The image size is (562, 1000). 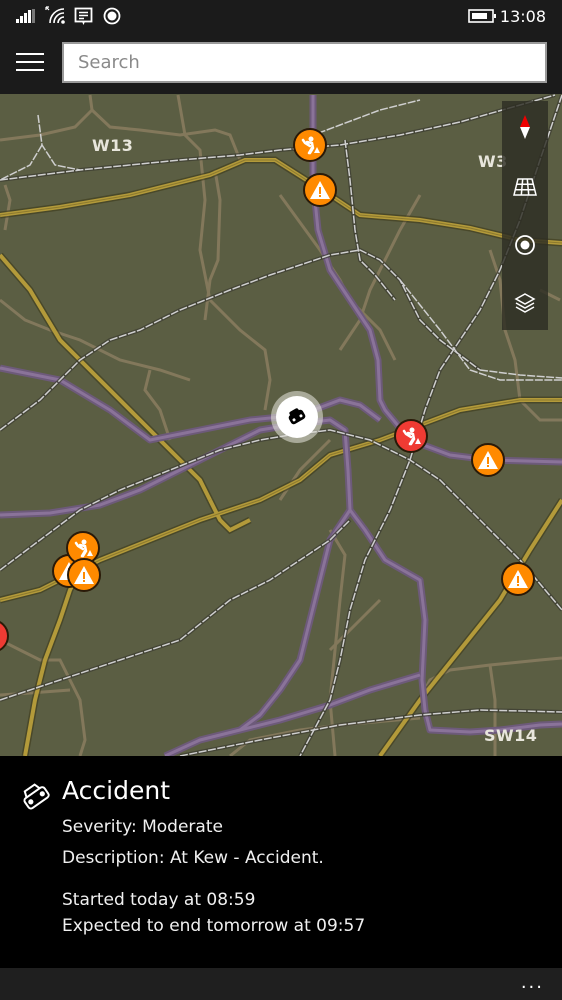 What do you see at coordinates (116, 790) in the screenshot?
I see `incident-title: Accident` at bounding box center [116, 790].